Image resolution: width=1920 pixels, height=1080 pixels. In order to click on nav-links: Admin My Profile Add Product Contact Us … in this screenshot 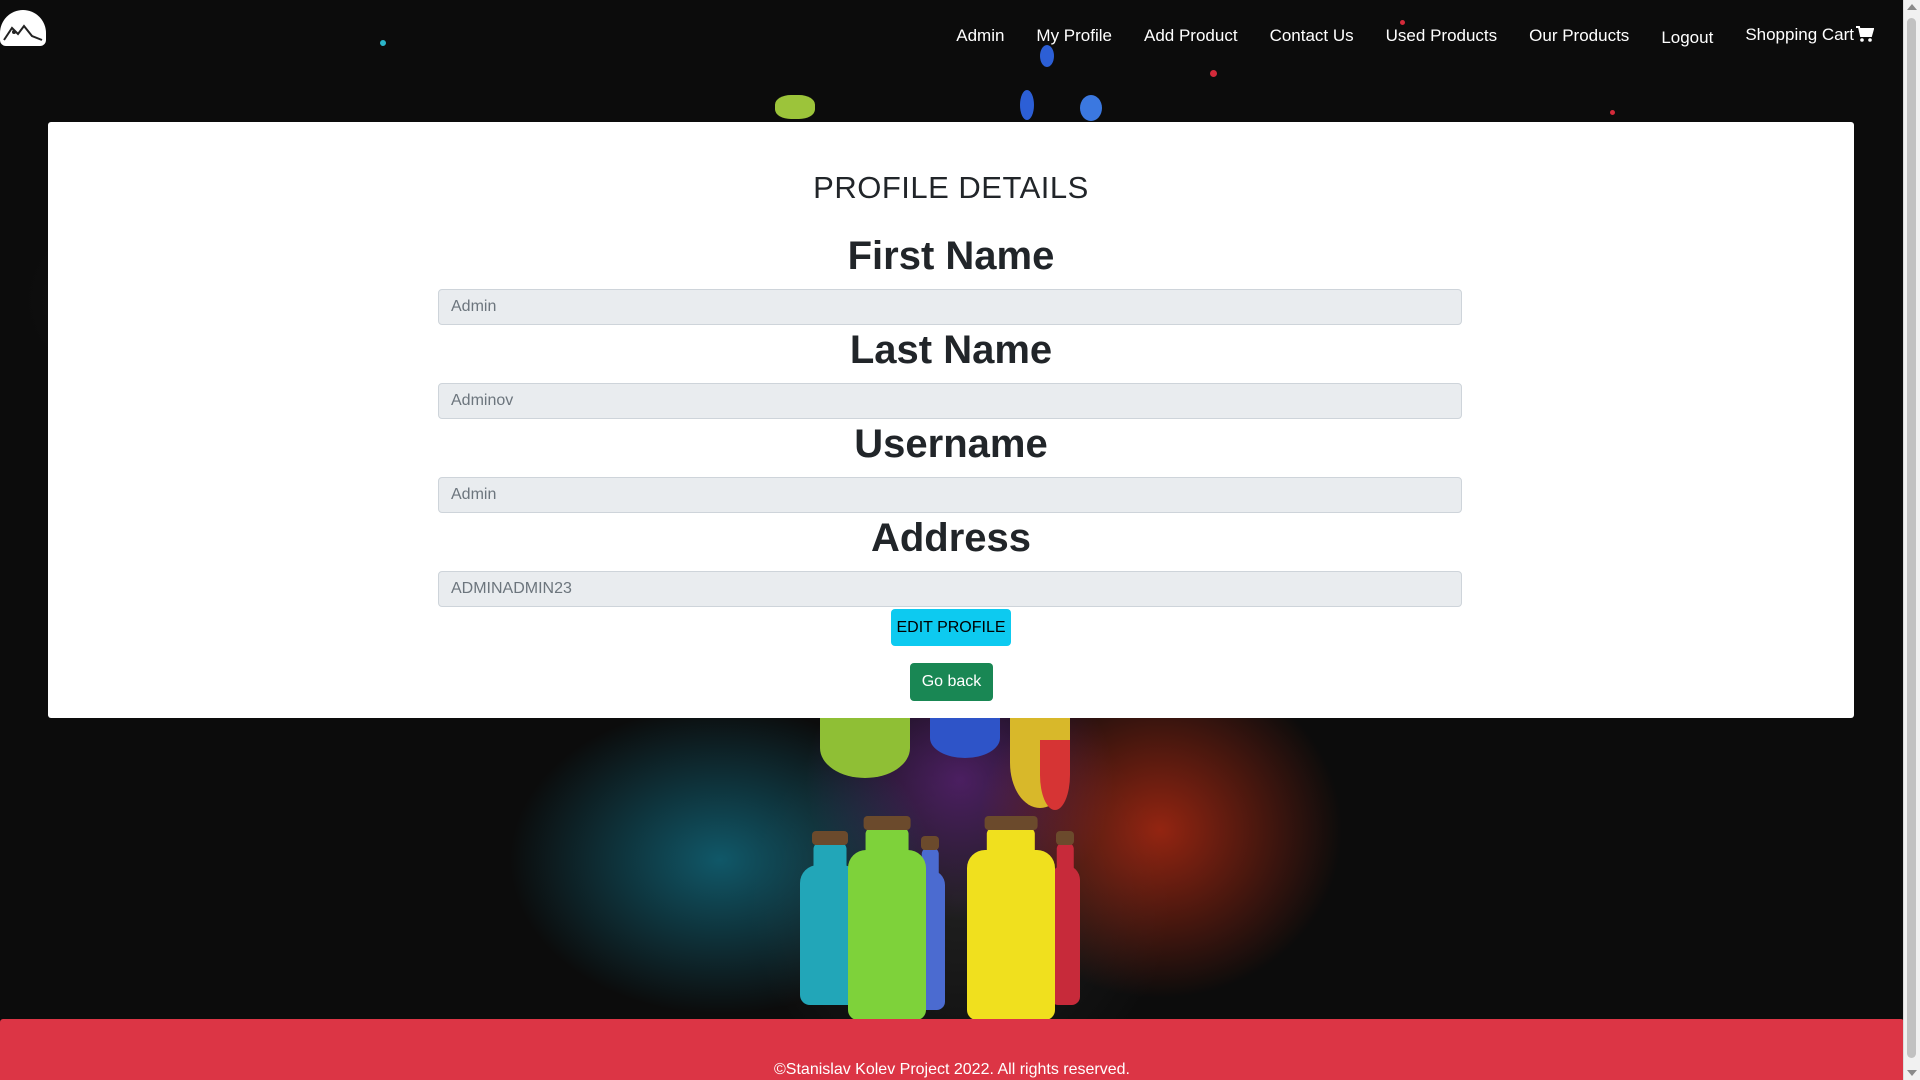, I will do `click(1399, 36)`.